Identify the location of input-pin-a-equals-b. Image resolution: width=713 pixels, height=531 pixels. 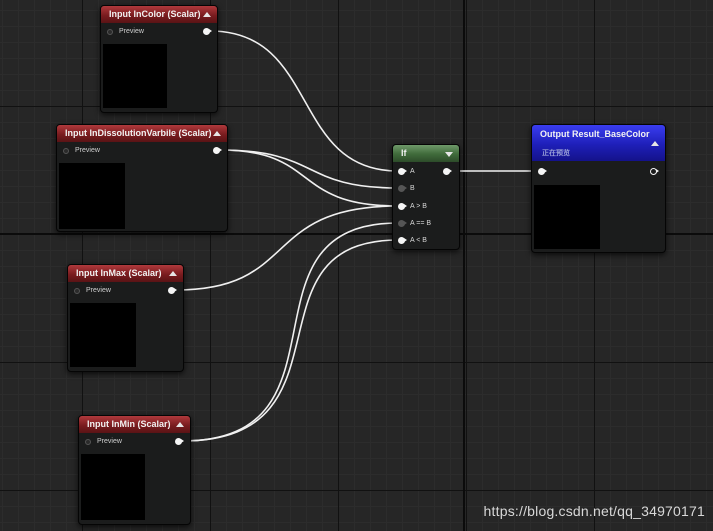
(402, 223).